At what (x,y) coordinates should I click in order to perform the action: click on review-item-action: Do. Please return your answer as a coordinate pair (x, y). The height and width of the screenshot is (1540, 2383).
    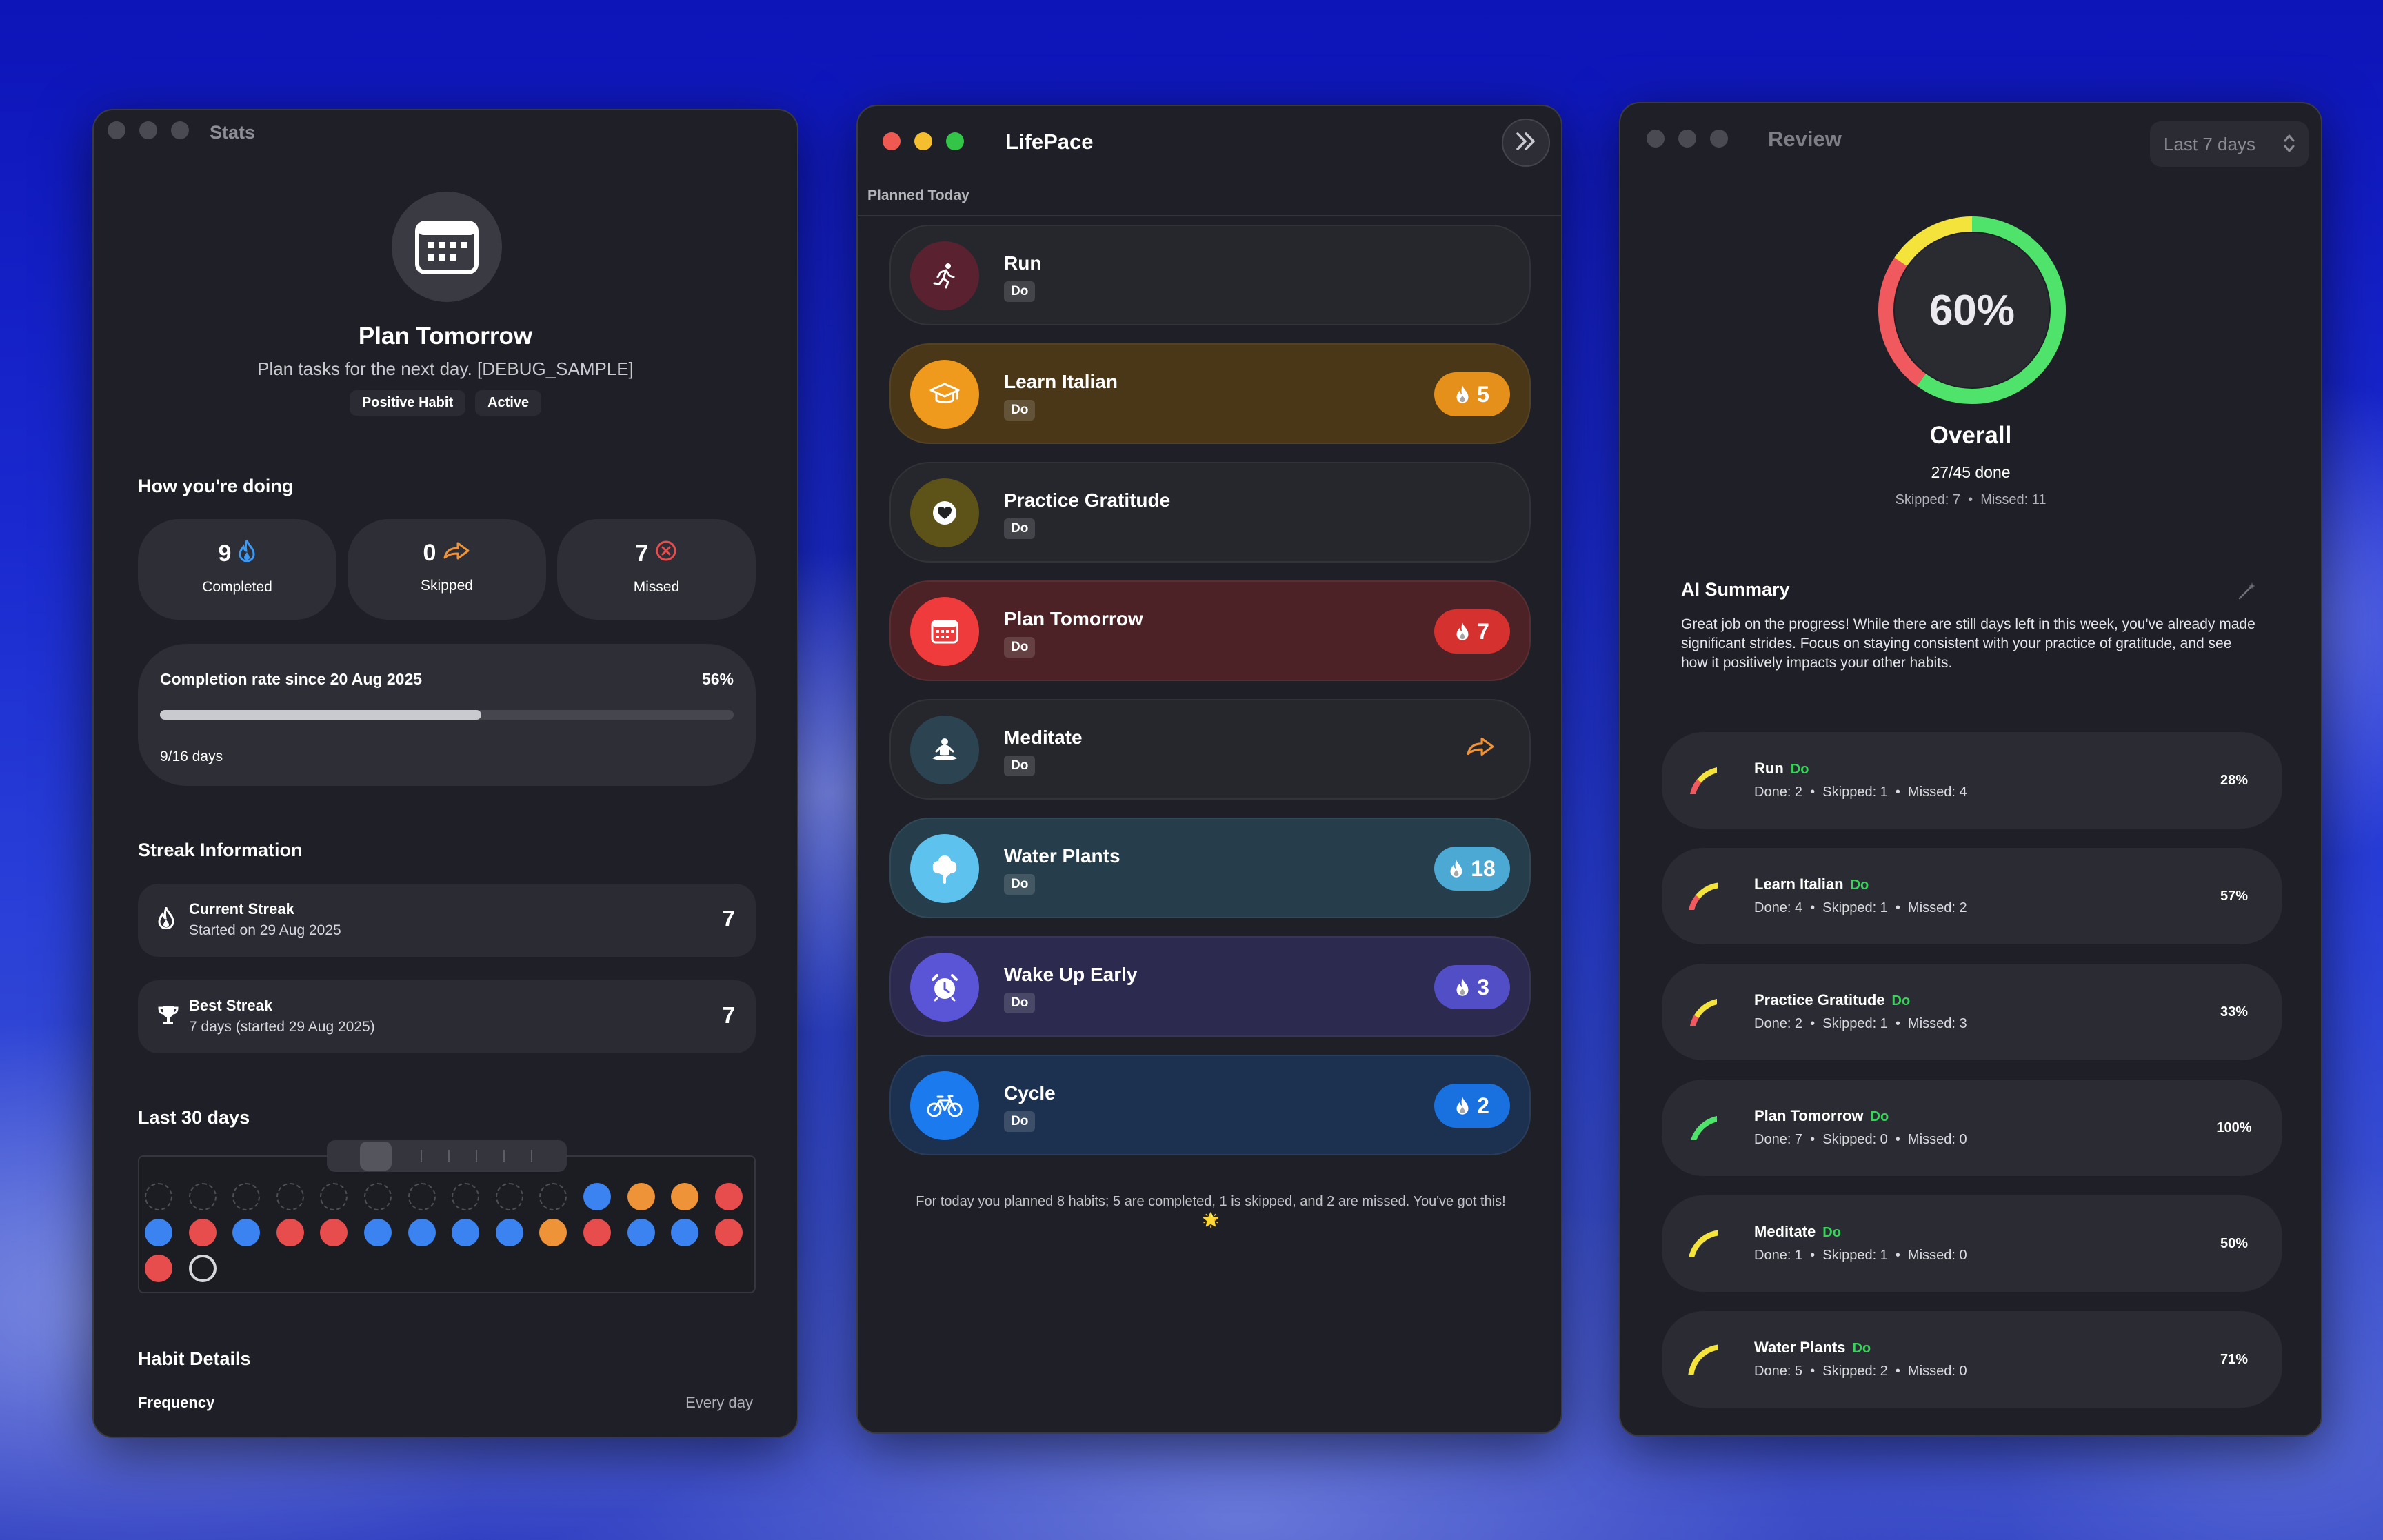
    Looking at the image, I should click on (1861, 1349).